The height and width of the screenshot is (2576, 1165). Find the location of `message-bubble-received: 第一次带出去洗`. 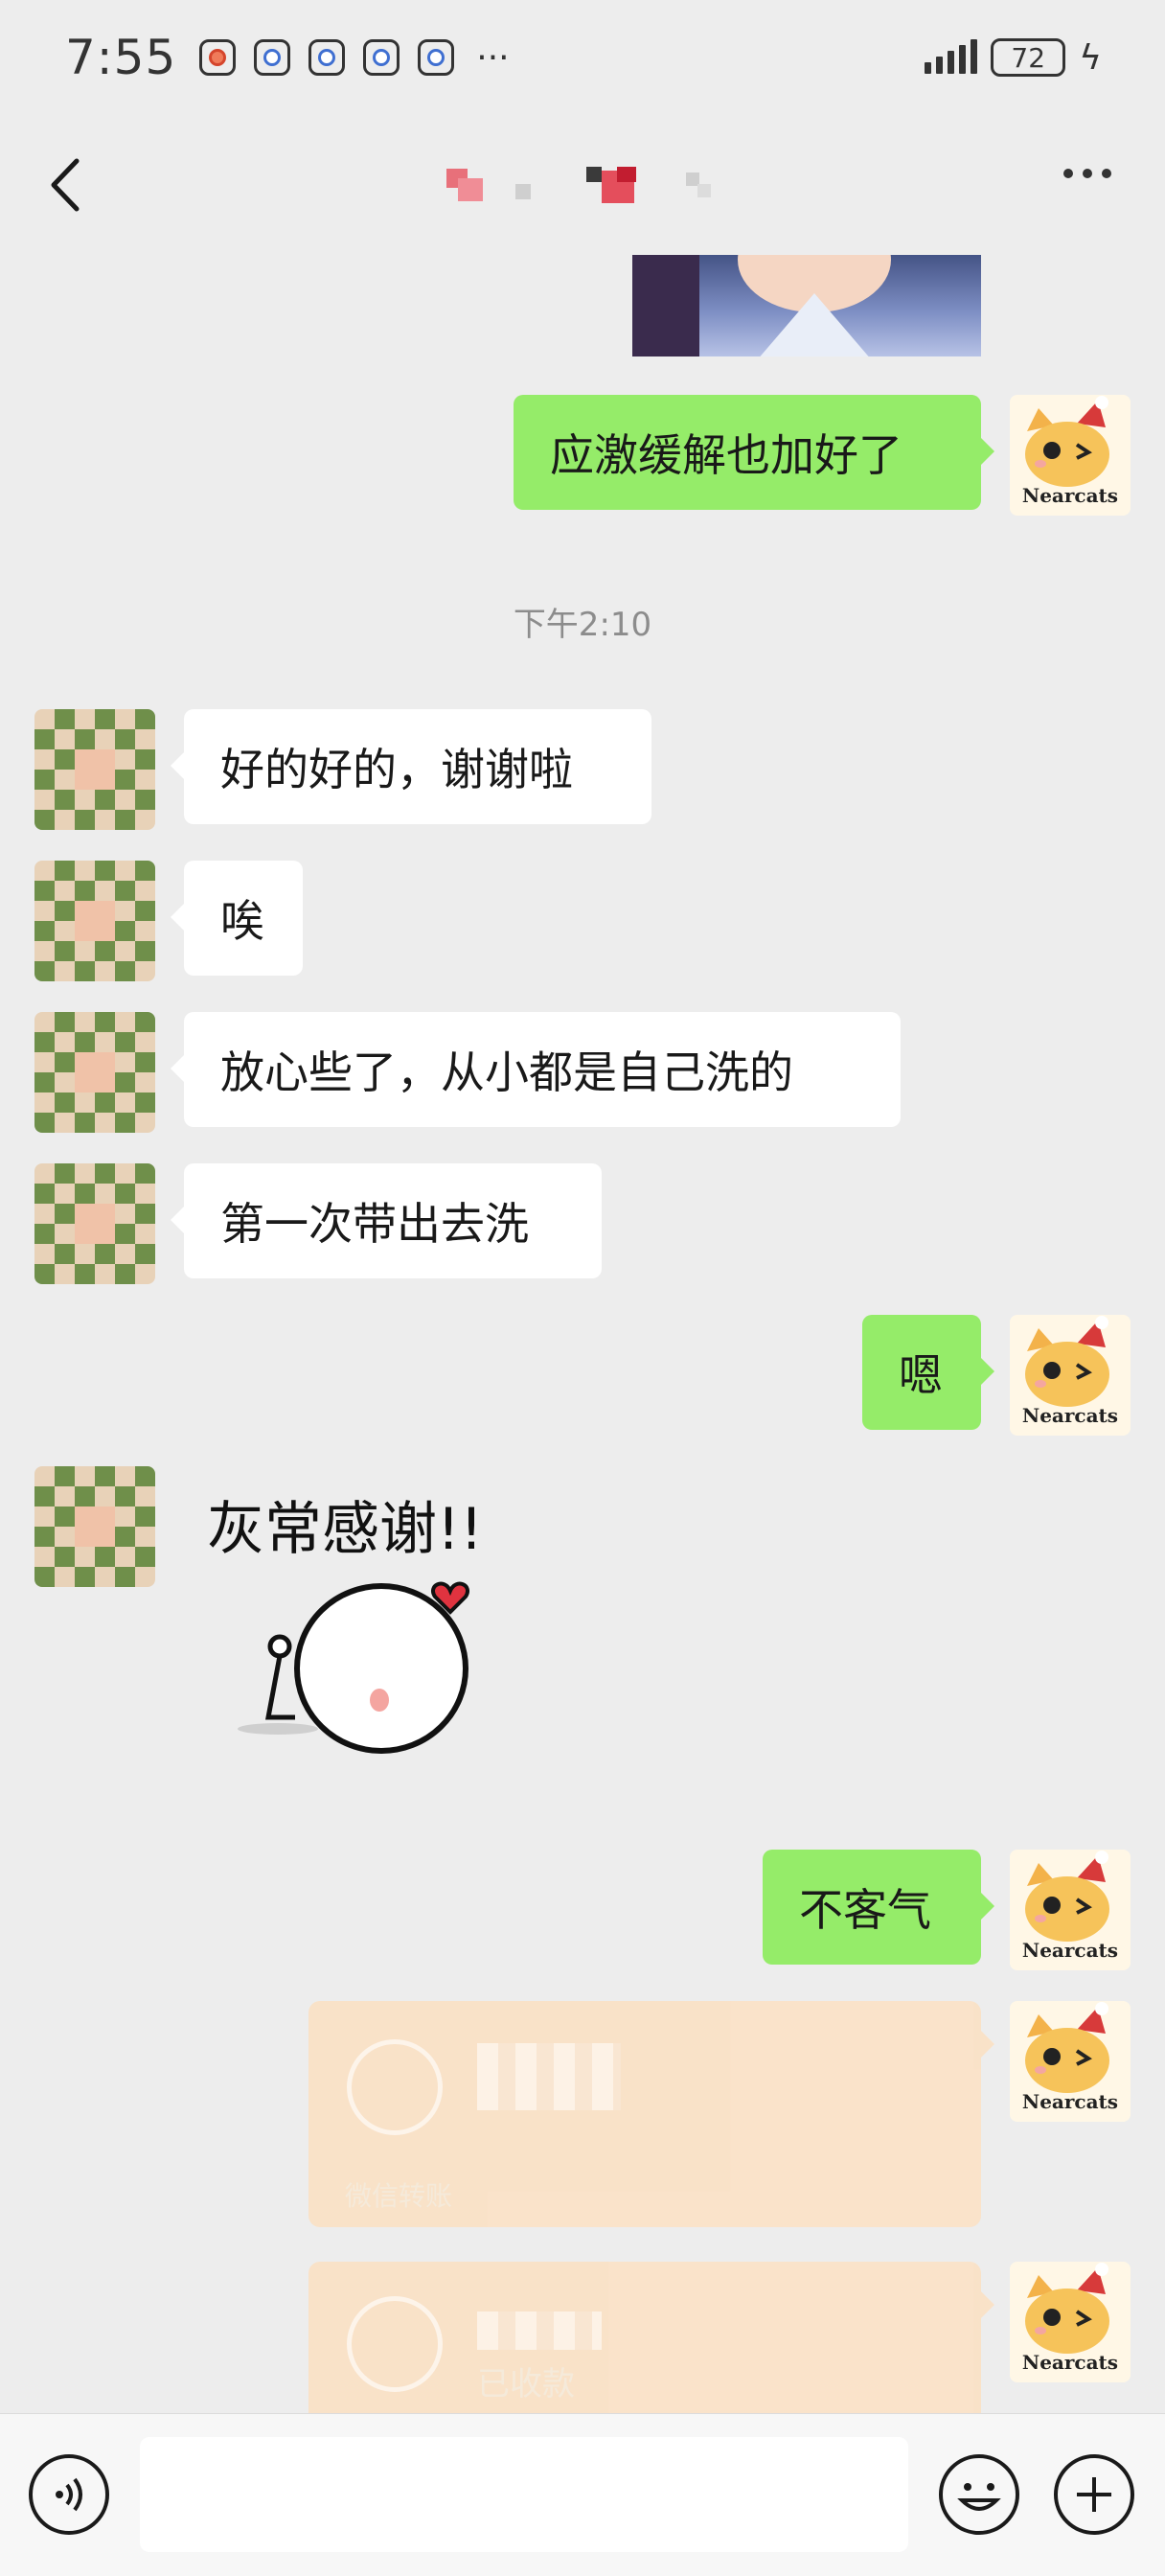

message-bubble-received: 第一次带出去洗 is located at coordinates (386, 1220).